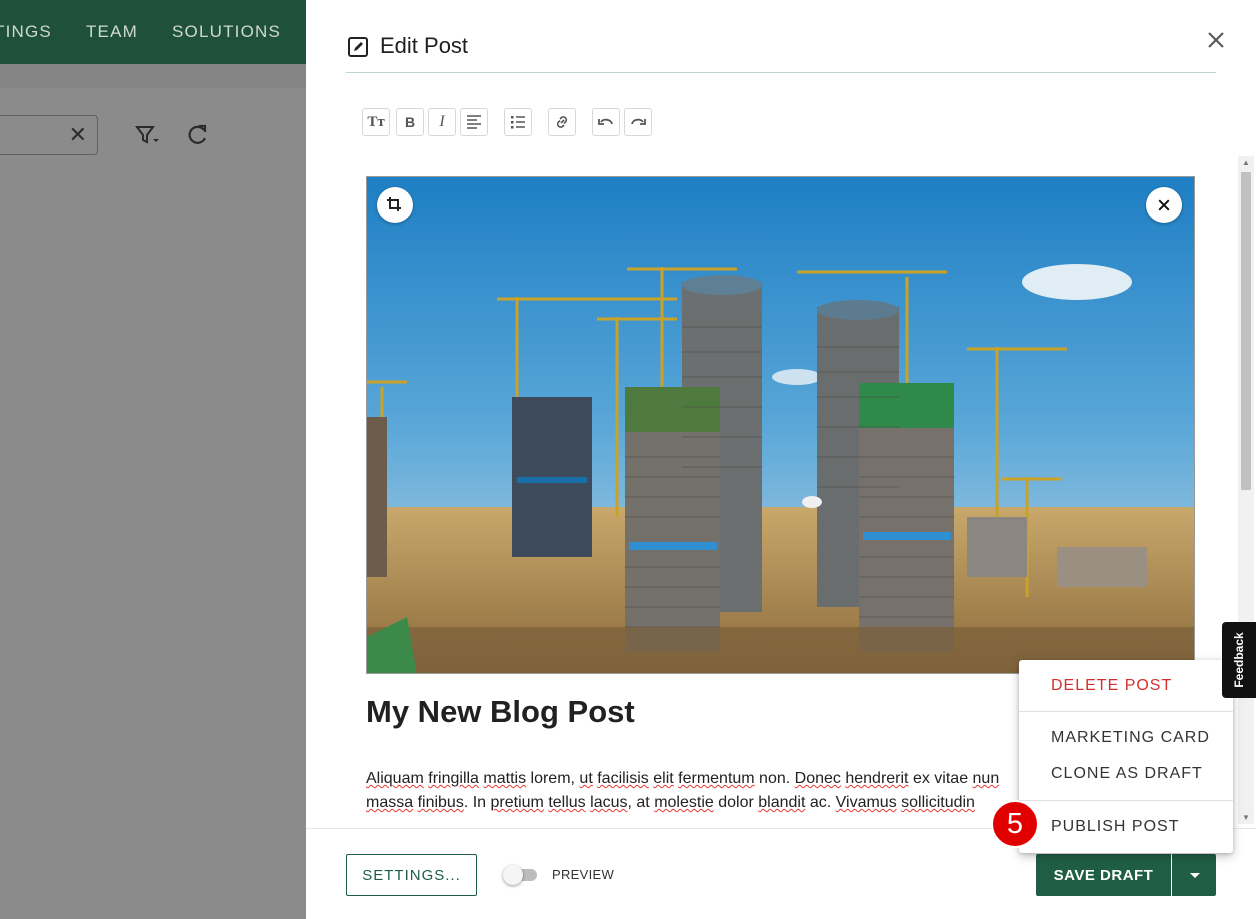 The image size is (1256, 919). Describe the element at coordinates (1127, 774) in the screenshot. I see `menu-item-clone-as-draft: CLONE AS DRAFT` at that location.